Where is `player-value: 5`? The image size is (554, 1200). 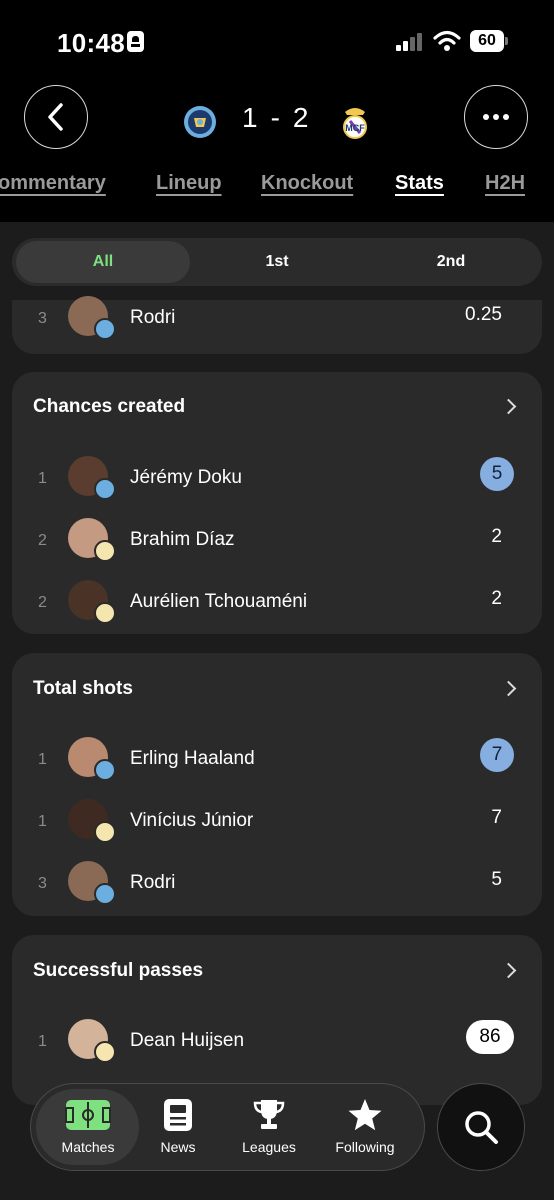
player-value: 5 is located at coordinates (496, 879).